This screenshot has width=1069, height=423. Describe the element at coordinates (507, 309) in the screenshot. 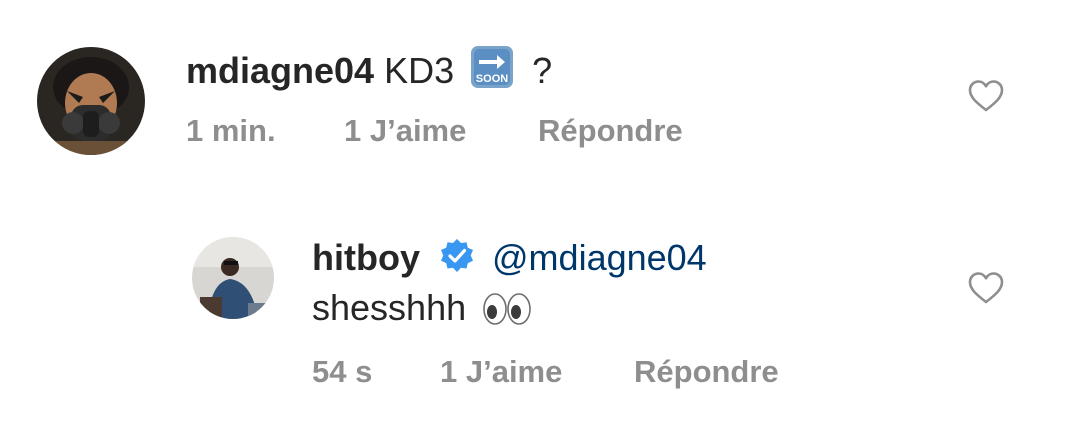

I see `eyes-emoji` at that location.